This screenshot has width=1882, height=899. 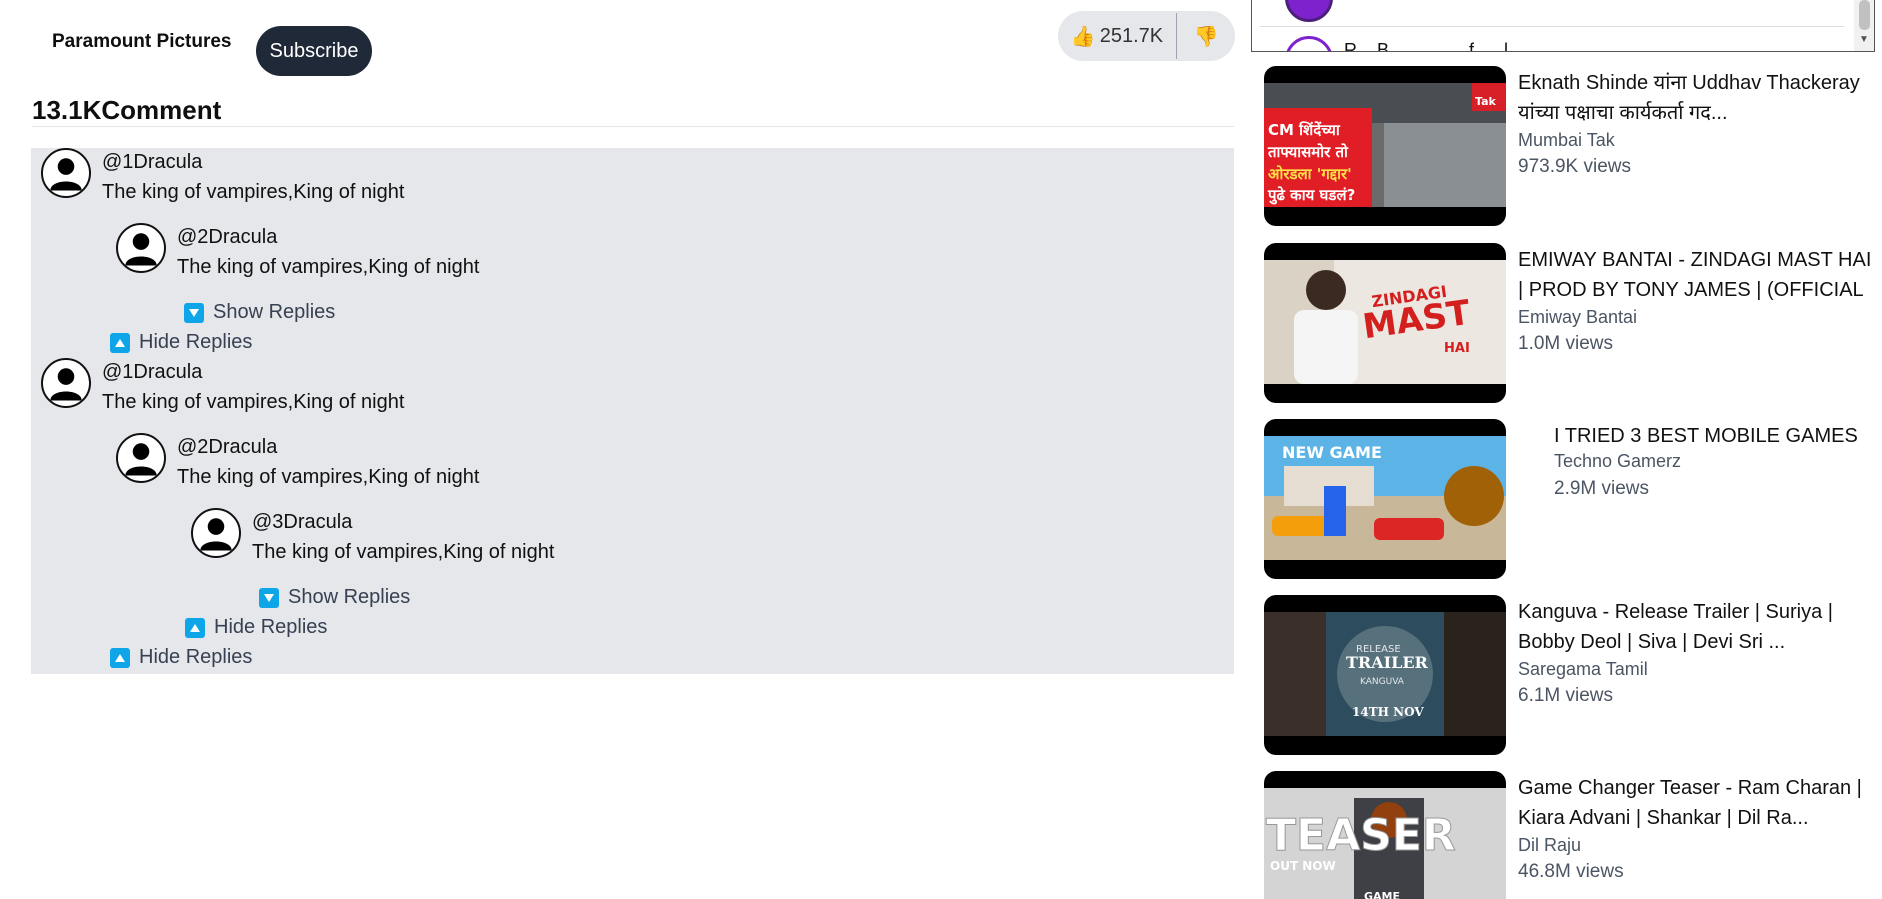 What do you see at coordinates (1382, 682) in the screenshot?
I see `svg-text: KANGUVA` at bounding box center [1382, 682].